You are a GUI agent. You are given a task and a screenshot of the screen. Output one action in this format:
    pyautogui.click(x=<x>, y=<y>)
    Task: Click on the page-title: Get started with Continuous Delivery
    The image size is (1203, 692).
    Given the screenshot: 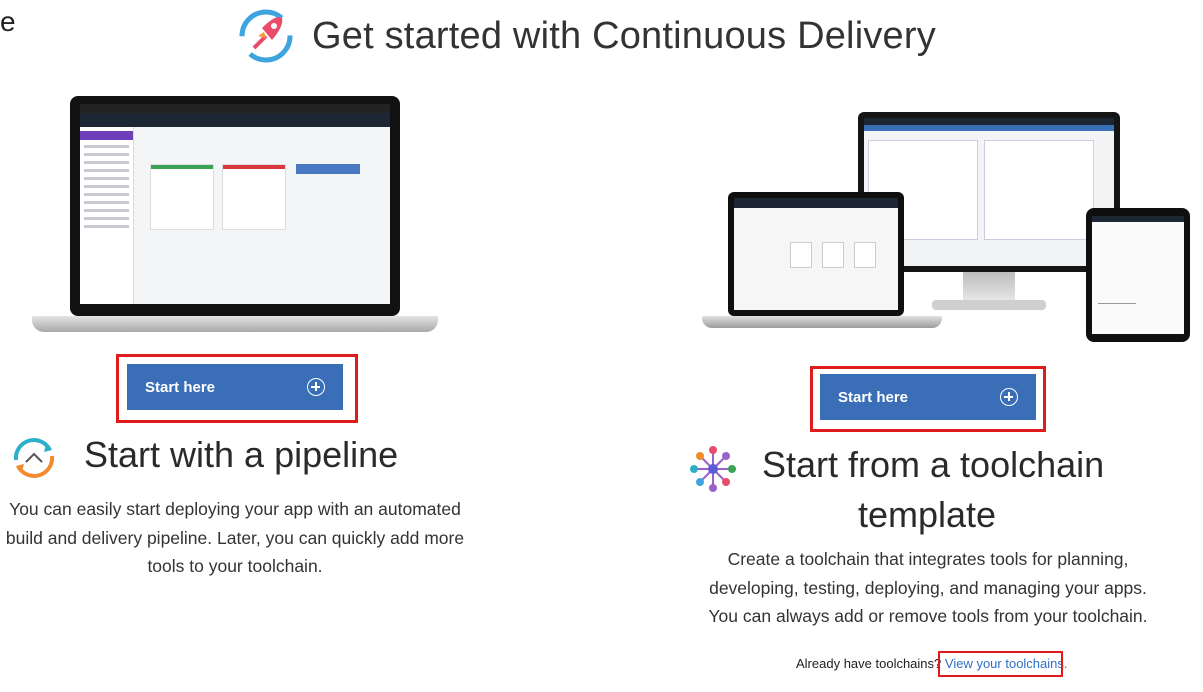 What is the action you would take?
    pyautogui.click(x=624, y=35)
    